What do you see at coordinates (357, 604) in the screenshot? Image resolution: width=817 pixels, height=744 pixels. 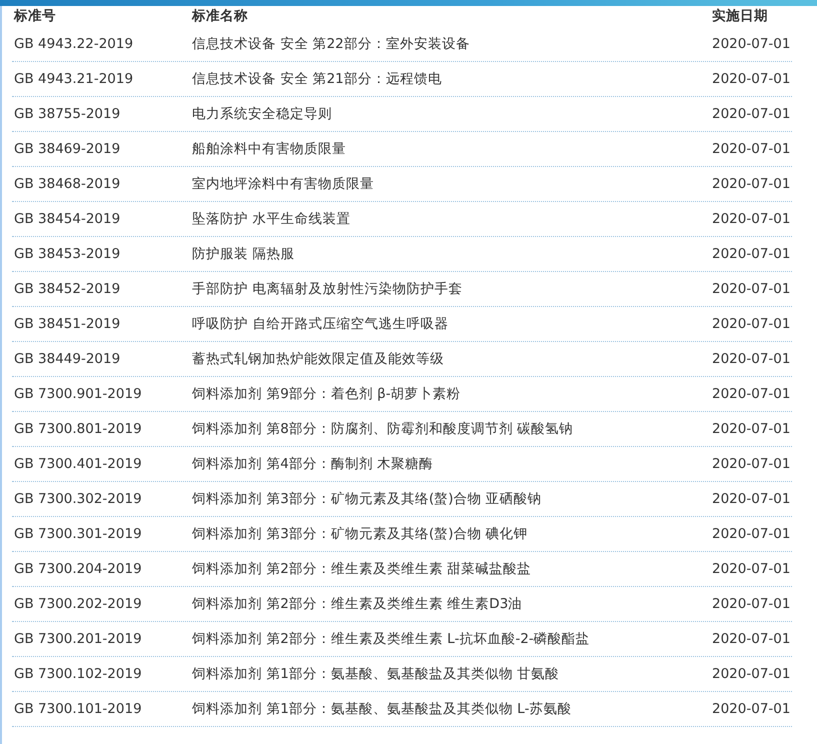 I see `table-cell: 饲料添加剂 第2部分：维生素及类维生素 维生素D3油` at bounding box center [357, 604].